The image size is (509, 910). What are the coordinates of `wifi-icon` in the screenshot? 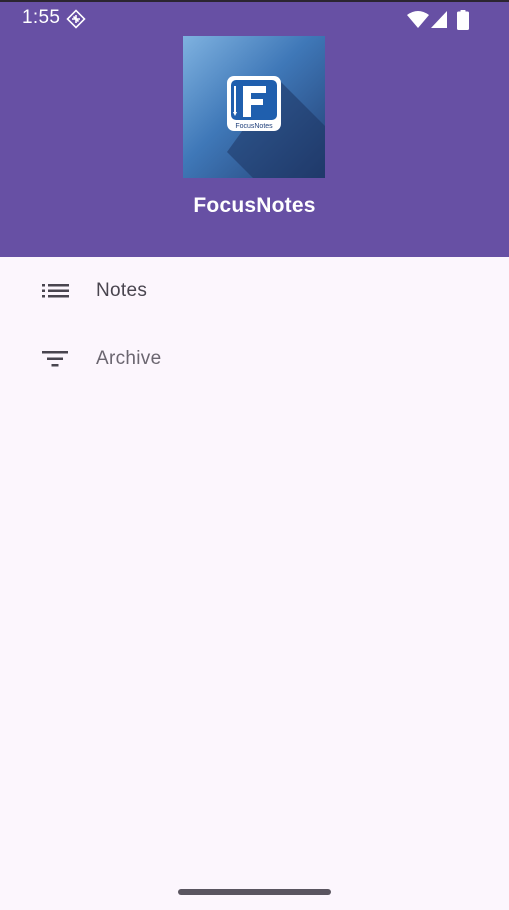 It's located at (418, 19).